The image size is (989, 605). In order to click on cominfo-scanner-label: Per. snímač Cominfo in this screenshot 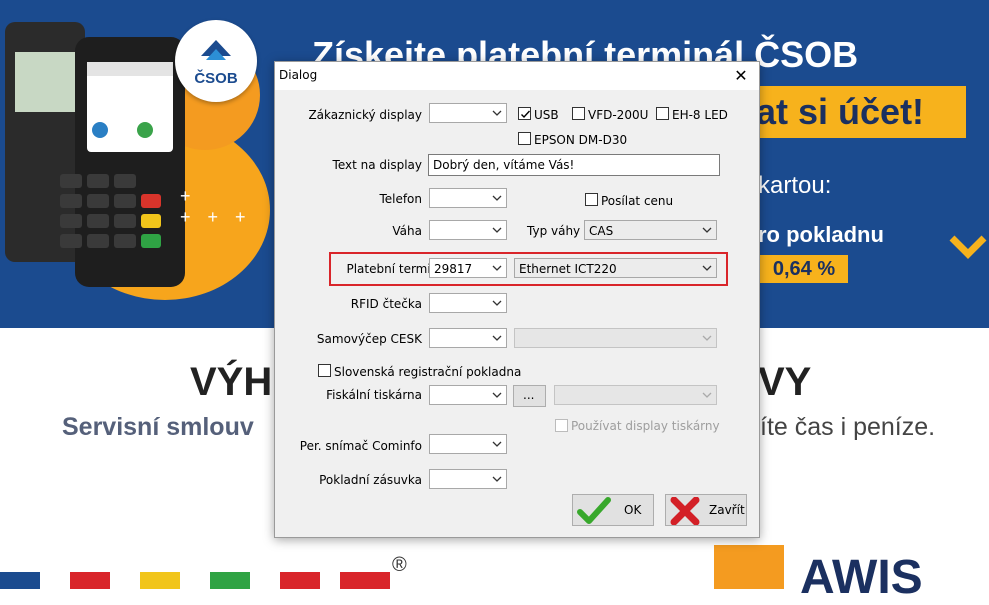, I will do `click(360, 446)`.